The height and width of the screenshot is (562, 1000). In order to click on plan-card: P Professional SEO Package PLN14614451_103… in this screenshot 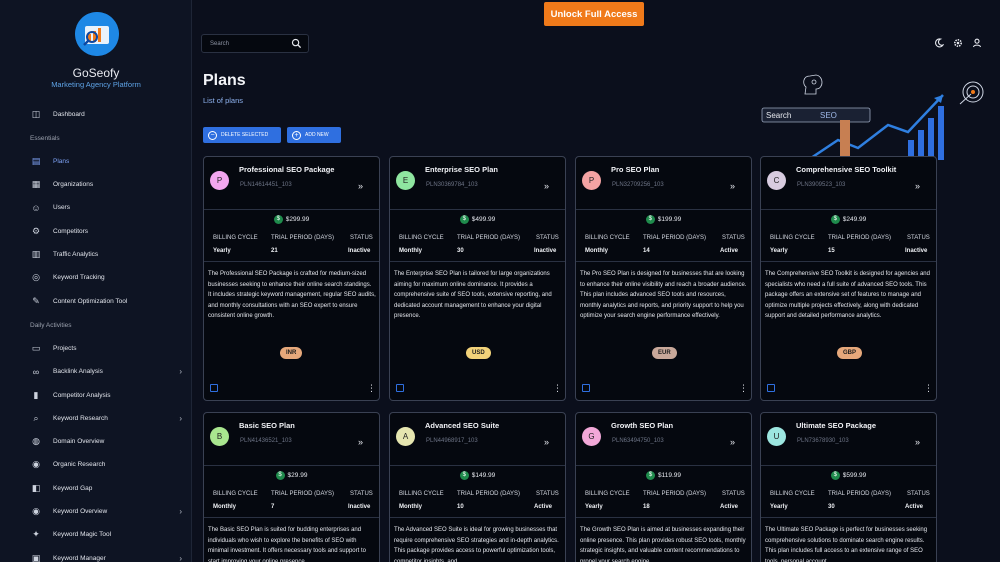, I will do `click(291, 278)`.